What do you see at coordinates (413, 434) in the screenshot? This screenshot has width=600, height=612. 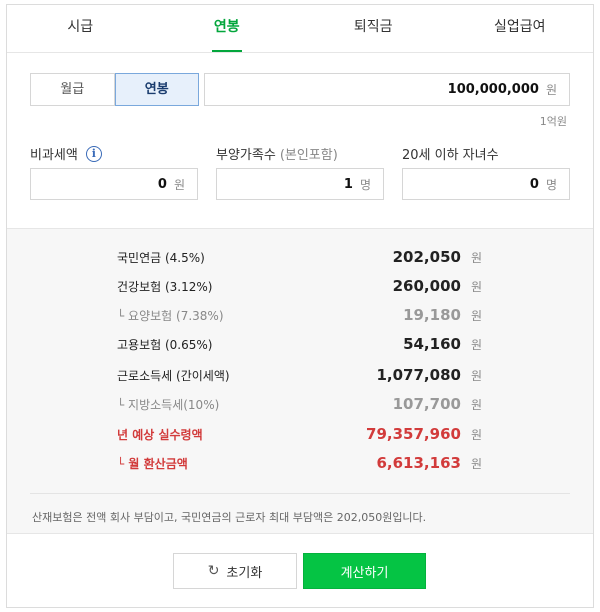 I see `result-value: 79,357,960` at bounding box center [413, 434].